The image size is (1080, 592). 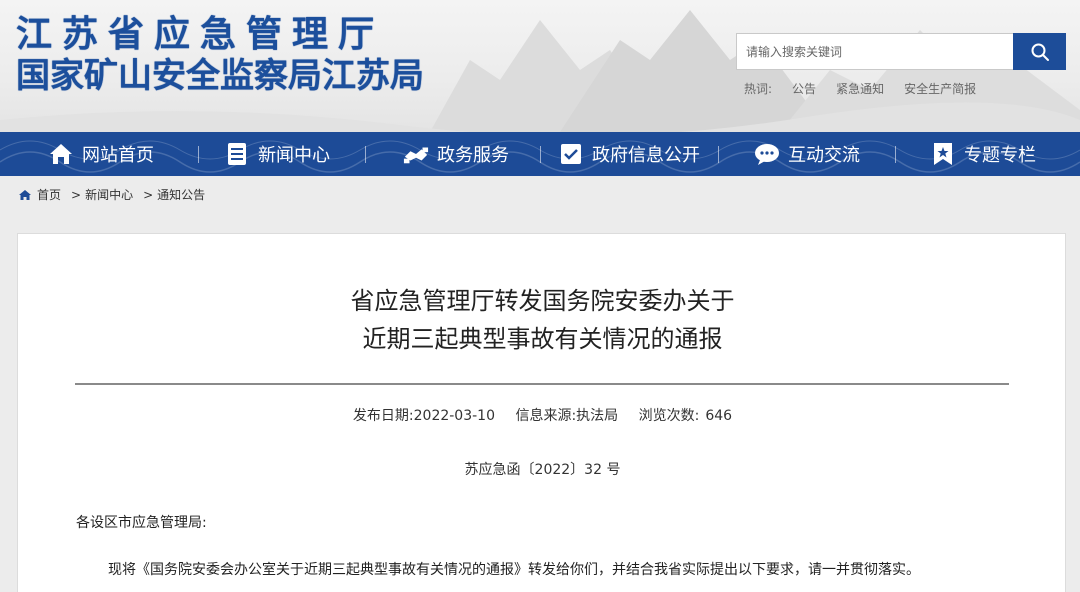 I want to click on hotwords-label: 热词:, so click(x=758, y=89).